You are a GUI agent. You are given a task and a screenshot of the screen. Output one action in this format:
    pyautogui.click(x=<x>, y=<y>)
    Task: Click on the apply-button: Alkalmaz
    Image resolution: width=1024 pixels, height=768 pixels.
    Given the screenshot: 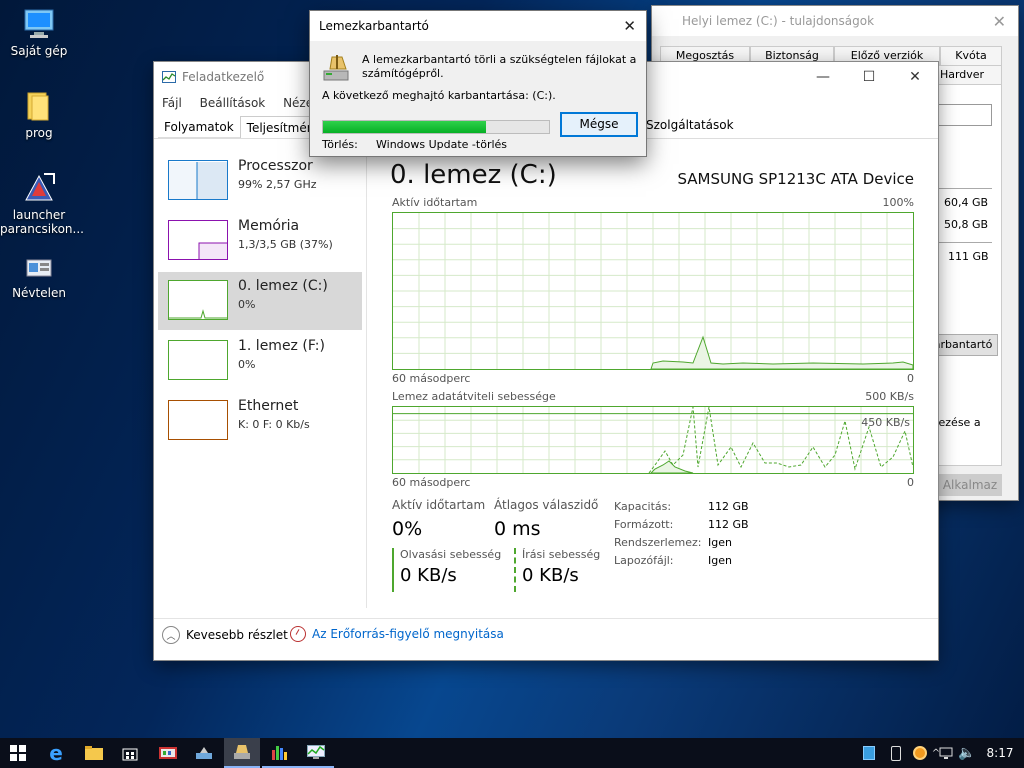 What is the action you would take?
    pyautogui.click(x=970, y=485)
    